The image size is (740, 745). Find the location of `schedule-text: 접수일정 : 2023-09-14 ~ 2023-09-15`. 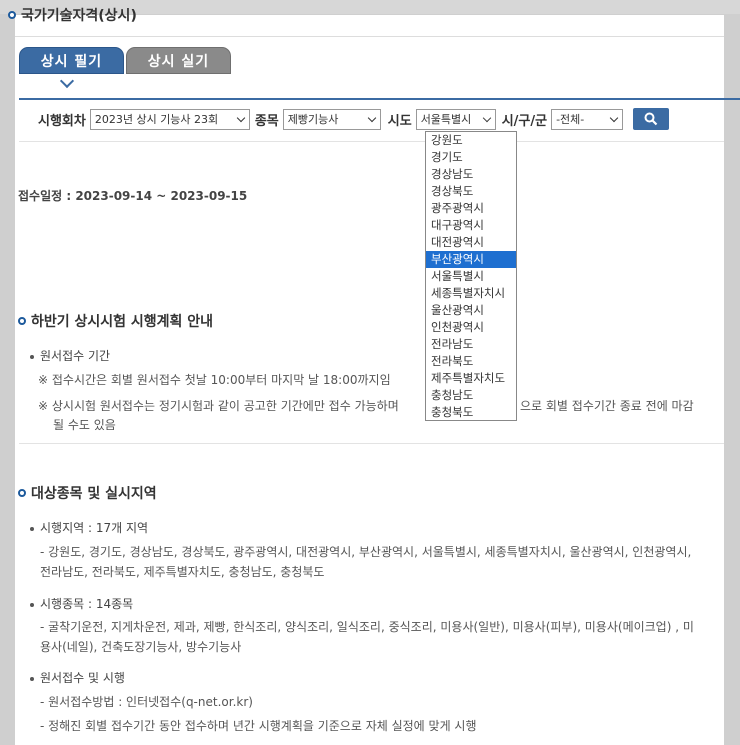

schedule-text: 접수일정 : 2023-09-14 ~ 2023-09-15 is located at coordinates (133, 196).